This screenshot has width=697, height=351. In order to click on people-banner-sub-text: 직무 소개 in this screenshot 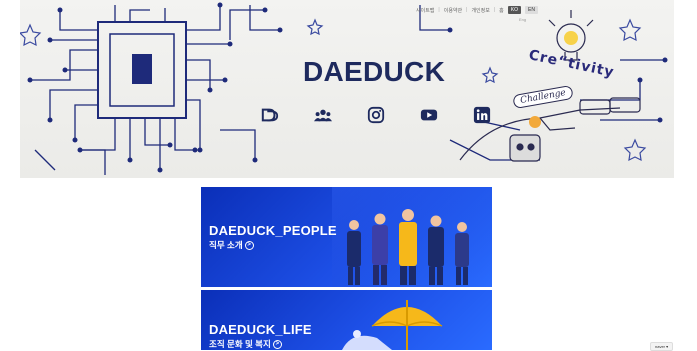, I will do `click(226, 245)`.